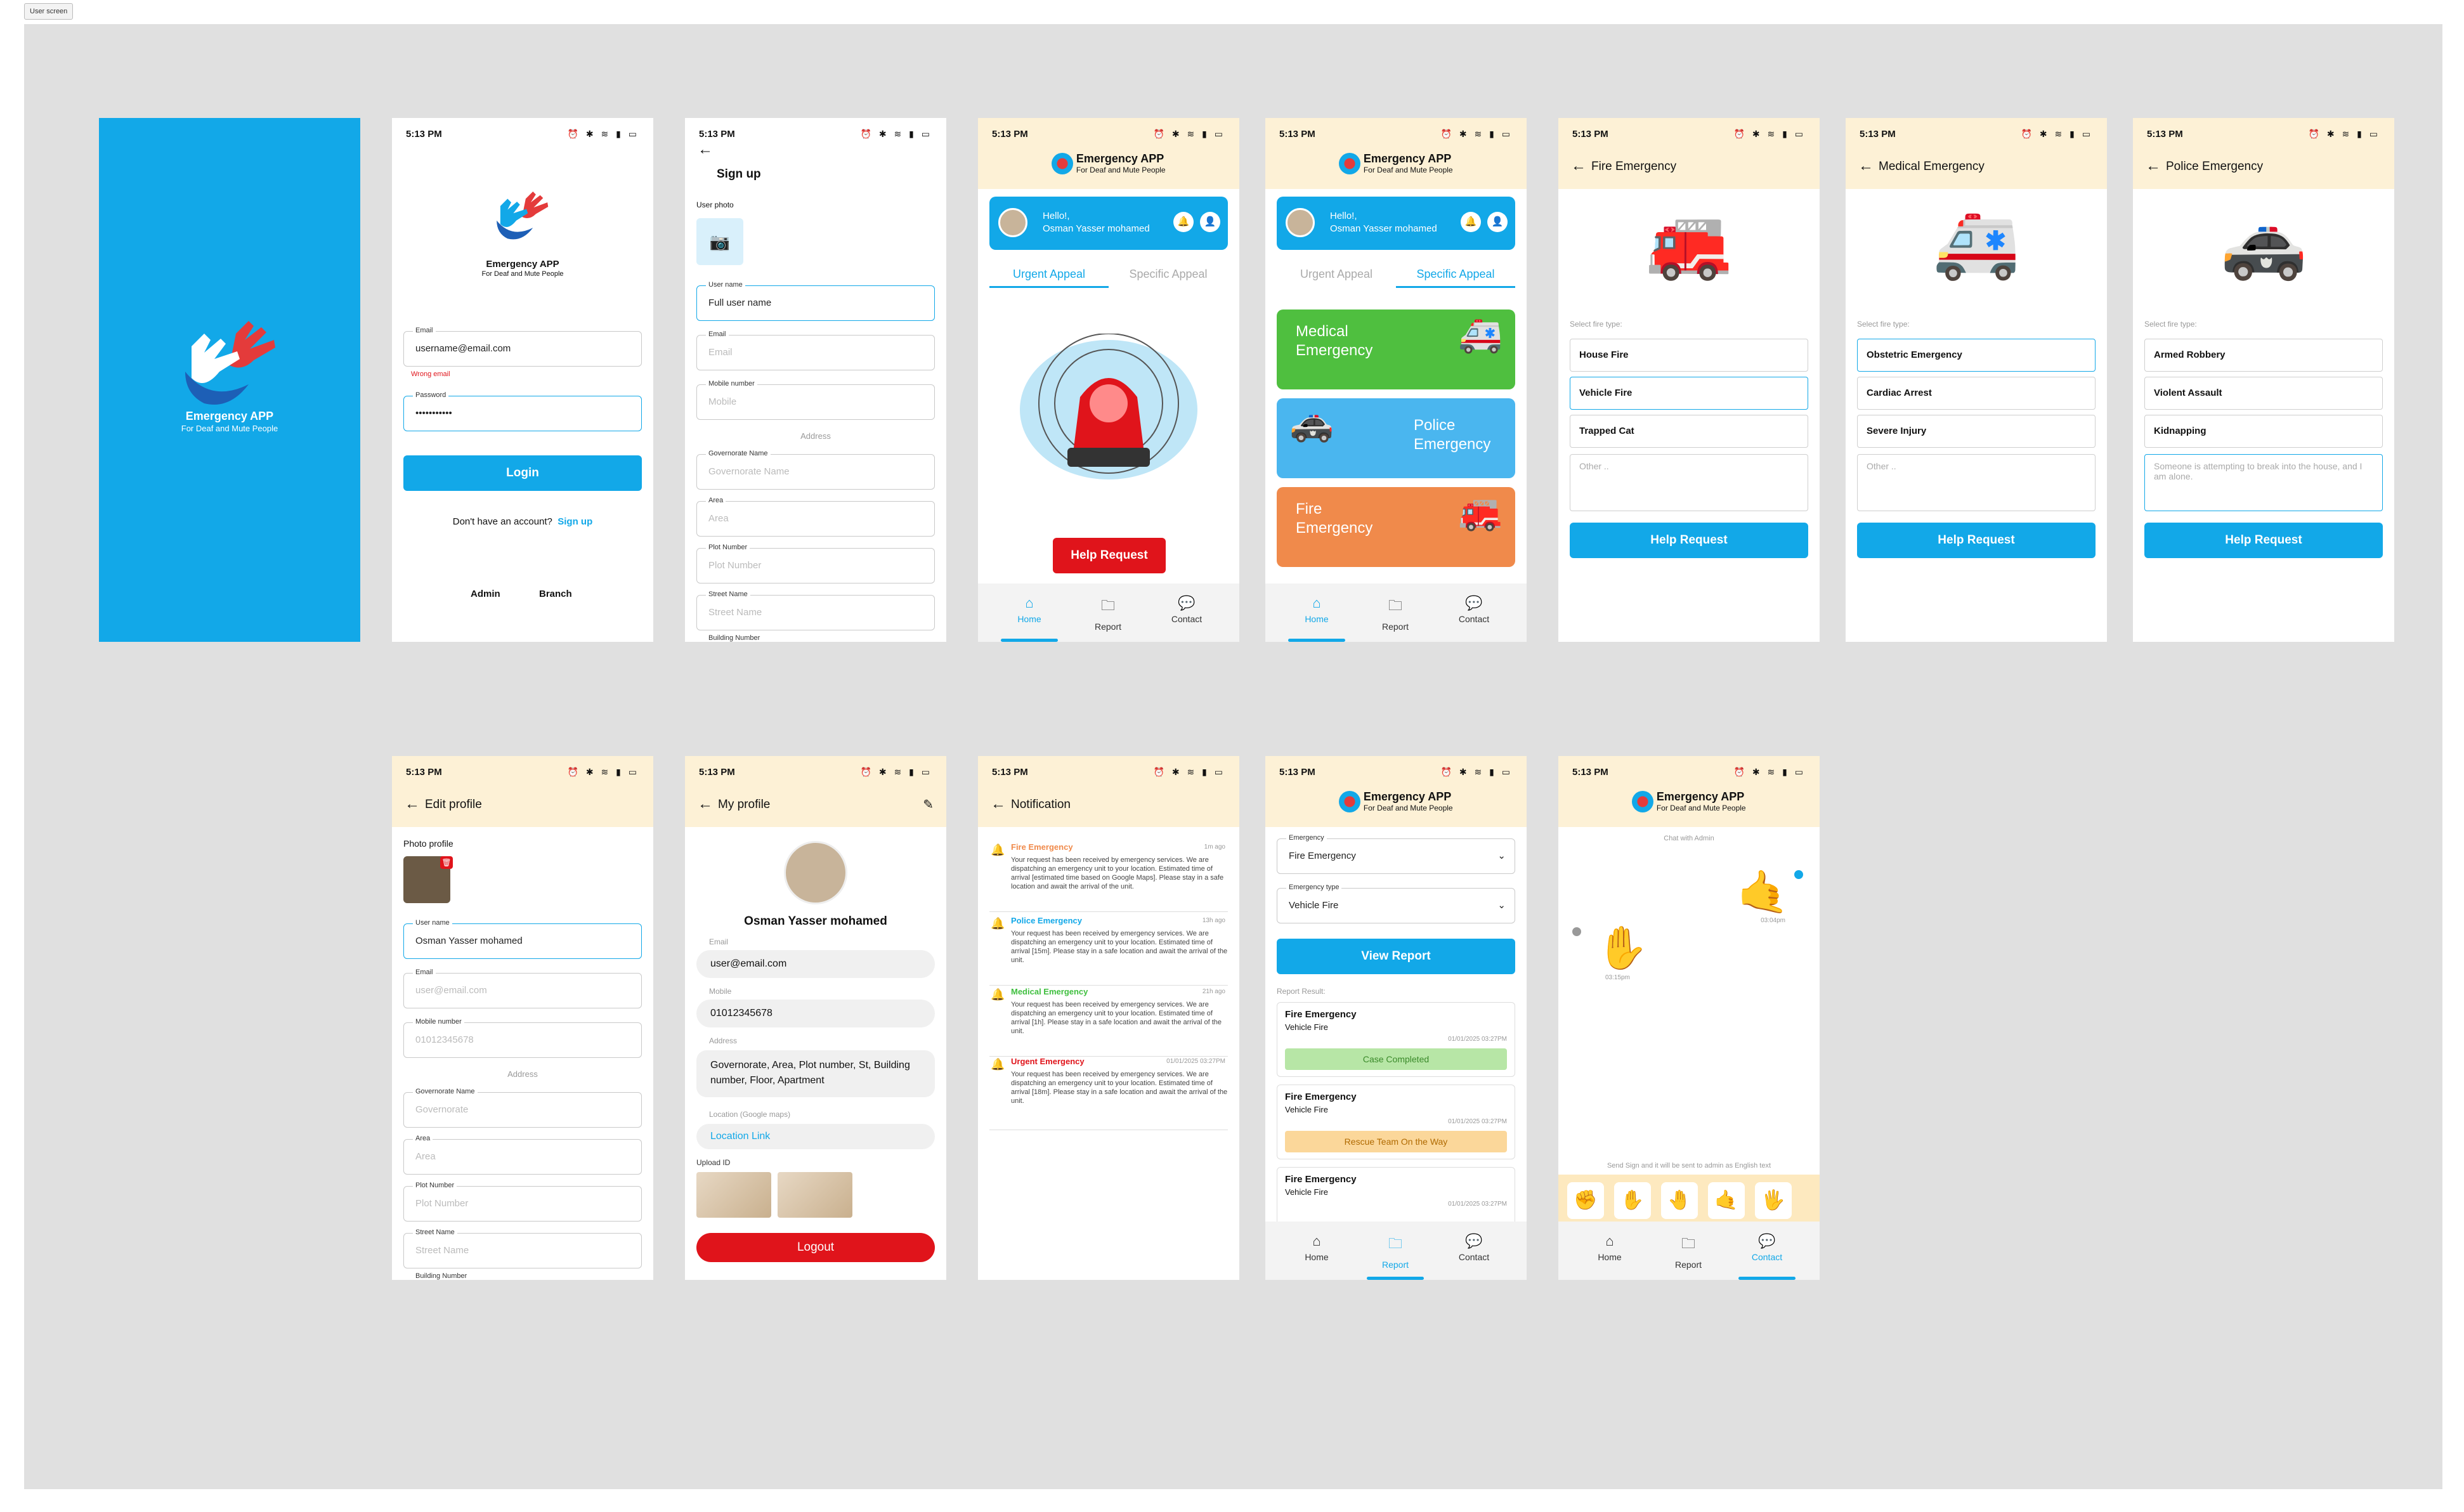 The width and height of the screenshot is (2464, 1512). I want to click on option-armed-robbery: Armed Robbery, so click(2263, 355).